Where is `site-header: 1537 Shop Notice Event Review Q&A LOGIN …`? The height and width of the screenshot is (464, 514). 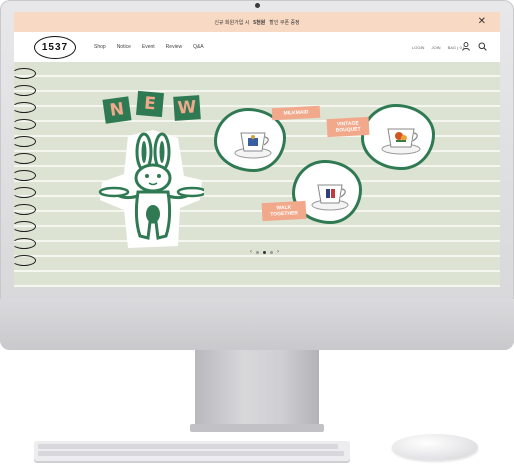 site-header: 1537 Shop Notice Event Review Q&A LOGIN … is located at coordinates (257, 47).